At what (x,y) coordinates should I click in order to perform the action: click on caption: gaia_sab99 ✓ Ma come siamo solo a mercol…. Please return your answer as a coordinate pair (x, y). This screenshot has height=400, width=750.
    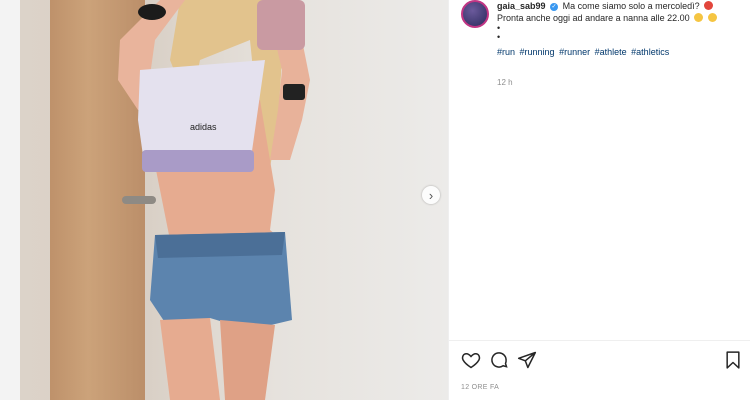
    Looking at the image, I should click on (603, 29).